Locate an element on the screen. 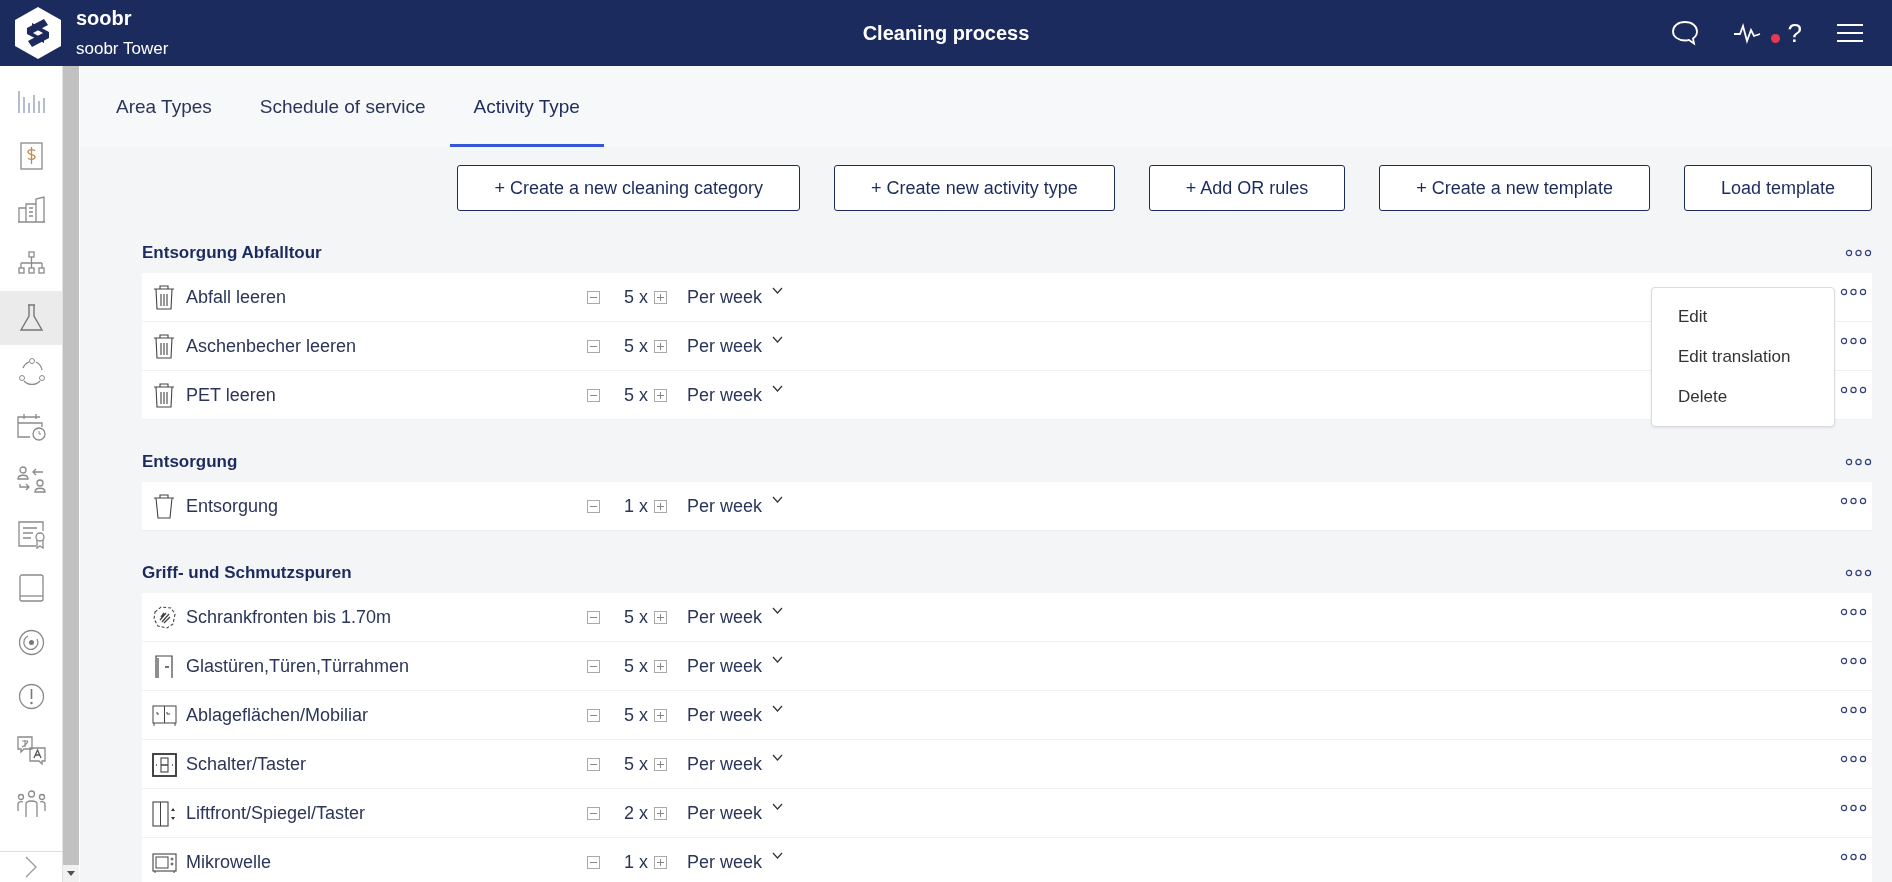 The height and width of the screenshot is (882, 1892). menu-item: Edit is located at coordinates (1743, 317).